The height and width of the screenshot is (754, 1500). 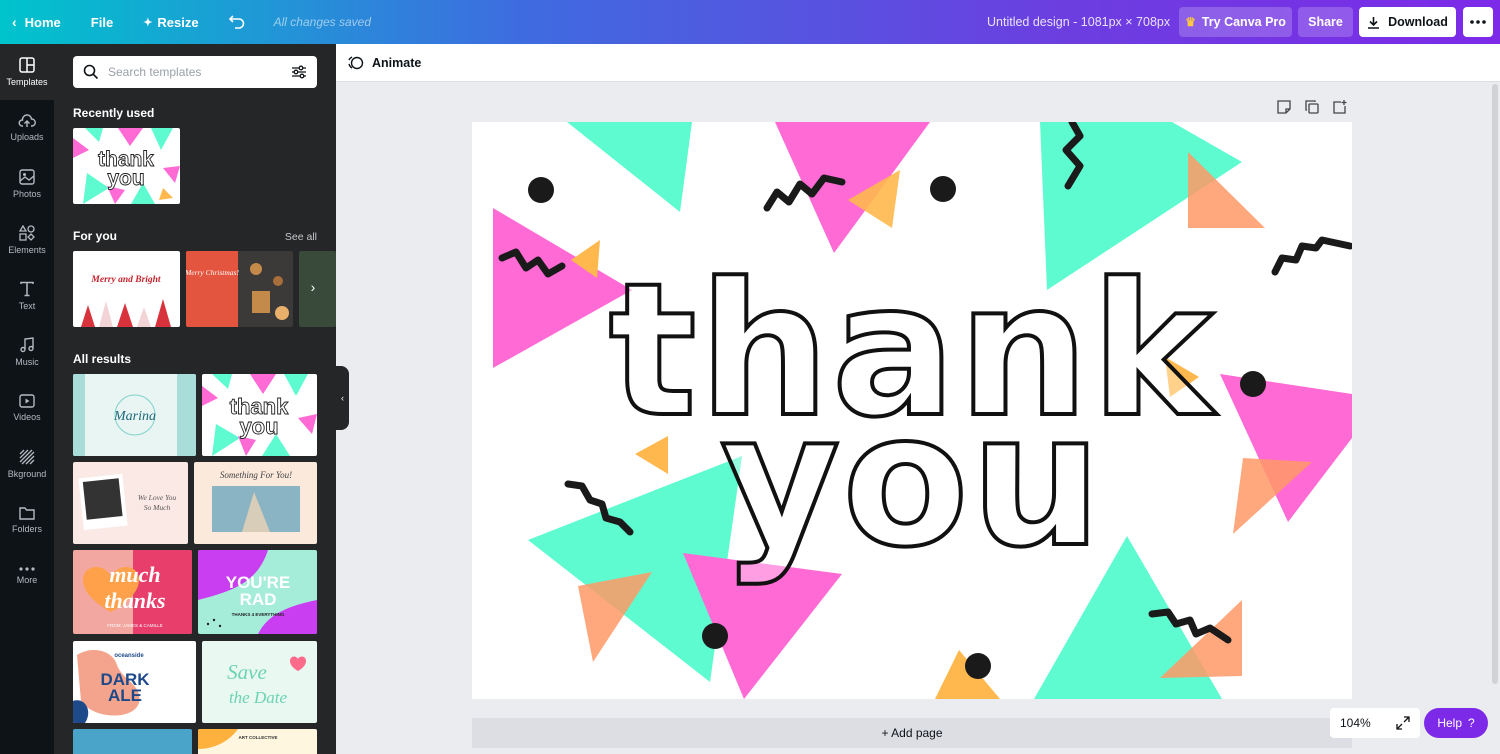 I want to click on template-thumbnail-partial, so click(x=132, y=741).